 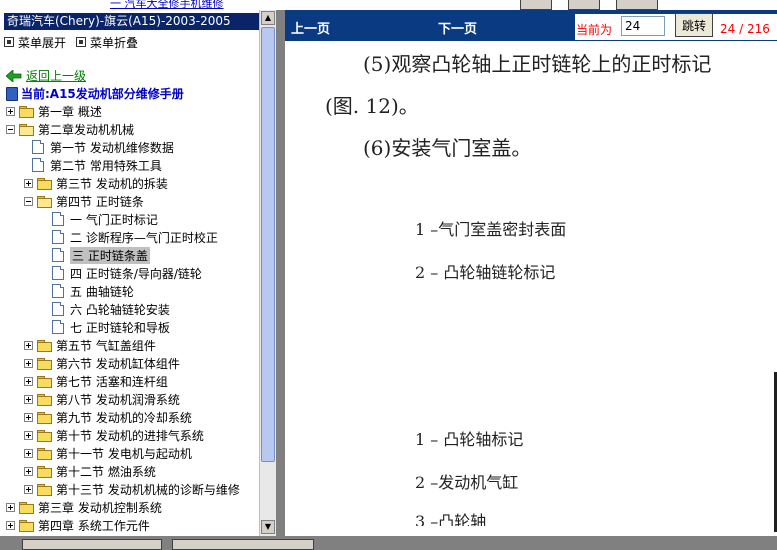 What do you see at coordinates (491, 229) in the screenshot?
I see `caption-1: 1 –气门室盖密封表面` at bounding box center [491, 229].